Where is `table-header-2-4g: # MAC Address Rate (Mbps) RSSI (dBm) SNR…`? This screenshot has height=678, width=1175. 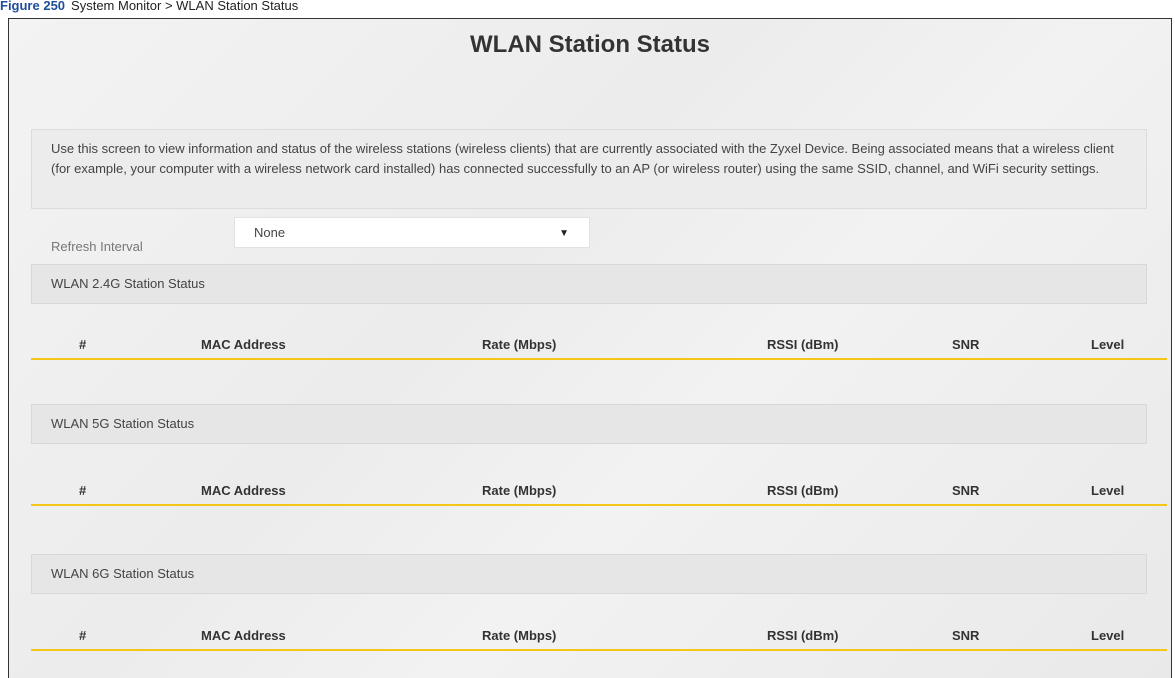
table-header-2-4g: # MAC Address Rate (Mbps) RSSI (dBm) SNR… is located at coordinates (599, 344).